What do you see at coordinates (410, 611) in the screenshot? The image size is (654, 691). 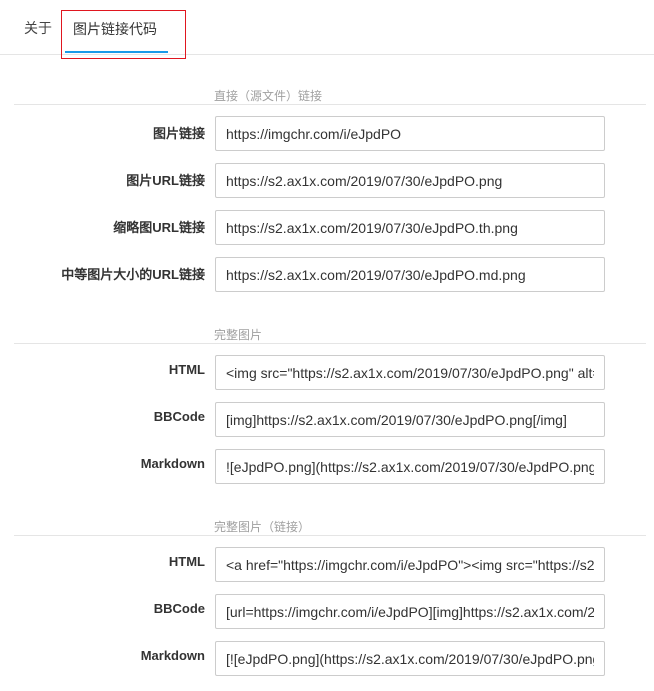 I see `linked-bbcode-field` at bounding box center [410, 611].